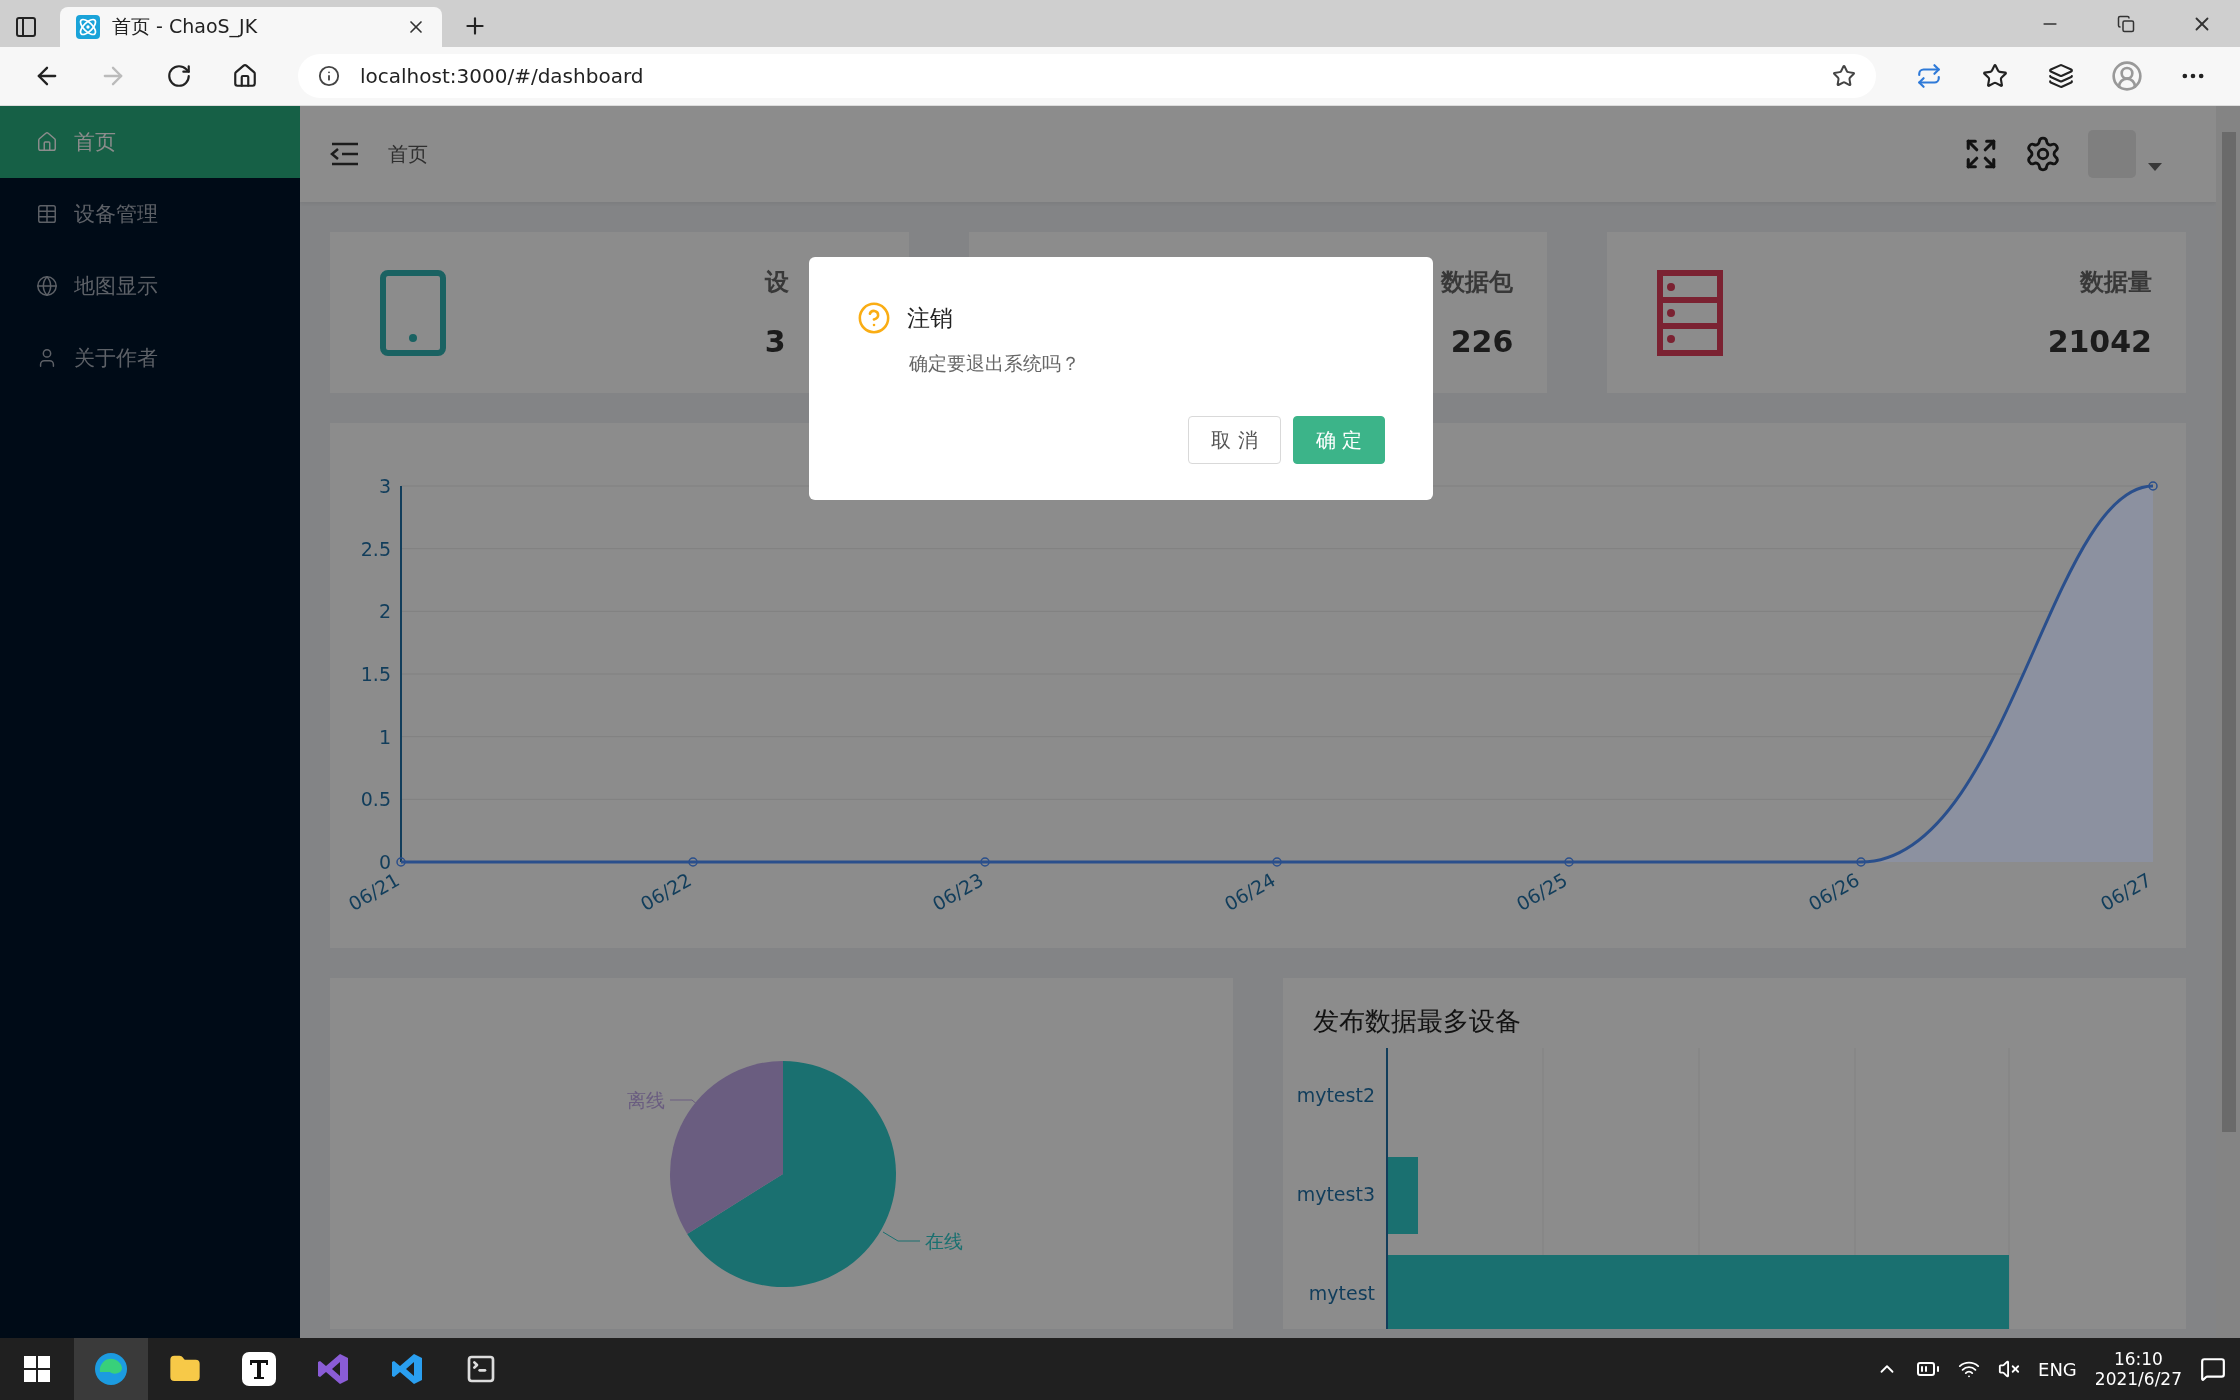 The height and width of the screenshot is (1400, 2240). I want to click on tab-actions-icon, so click(26, 27).